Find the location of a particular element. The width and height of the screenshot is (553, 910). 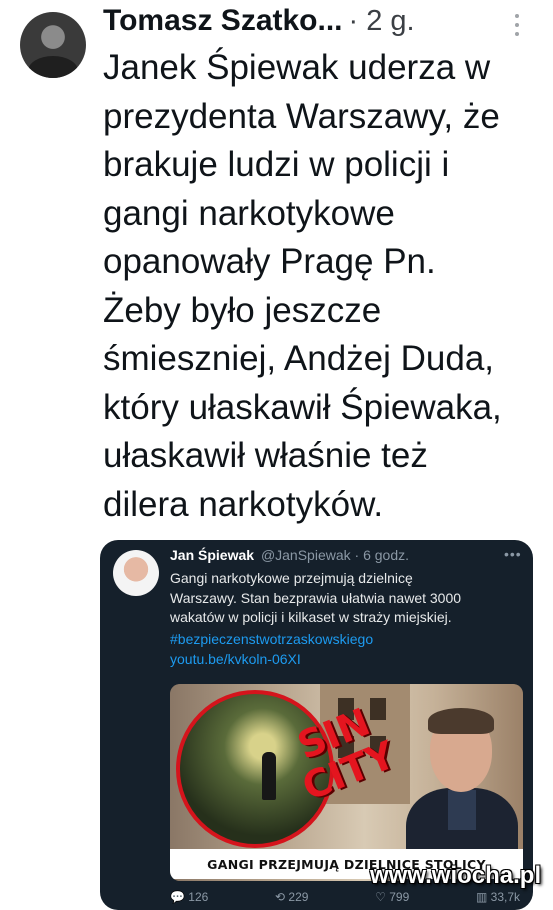

quoted-link: youtu.be/kvkoln-06XI is located at coordinates (235, 659).